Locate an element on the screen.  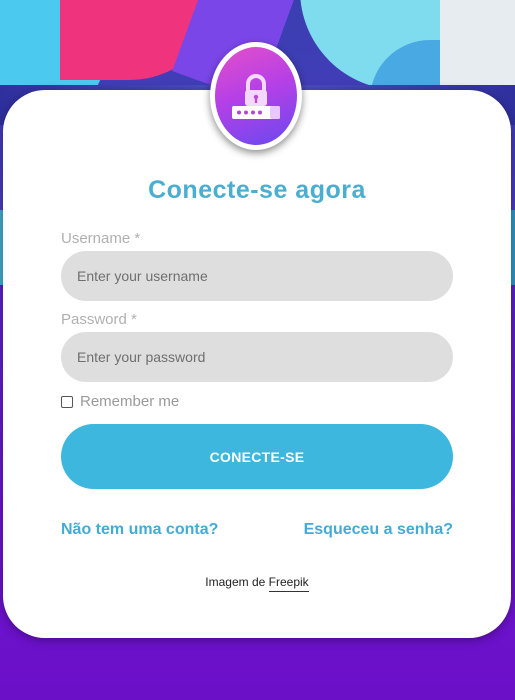
remember-me: Remember me is located at coordinates (120, 401).